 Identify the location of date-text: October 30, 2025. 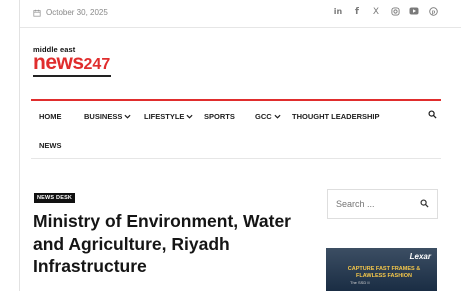
(77, 12).